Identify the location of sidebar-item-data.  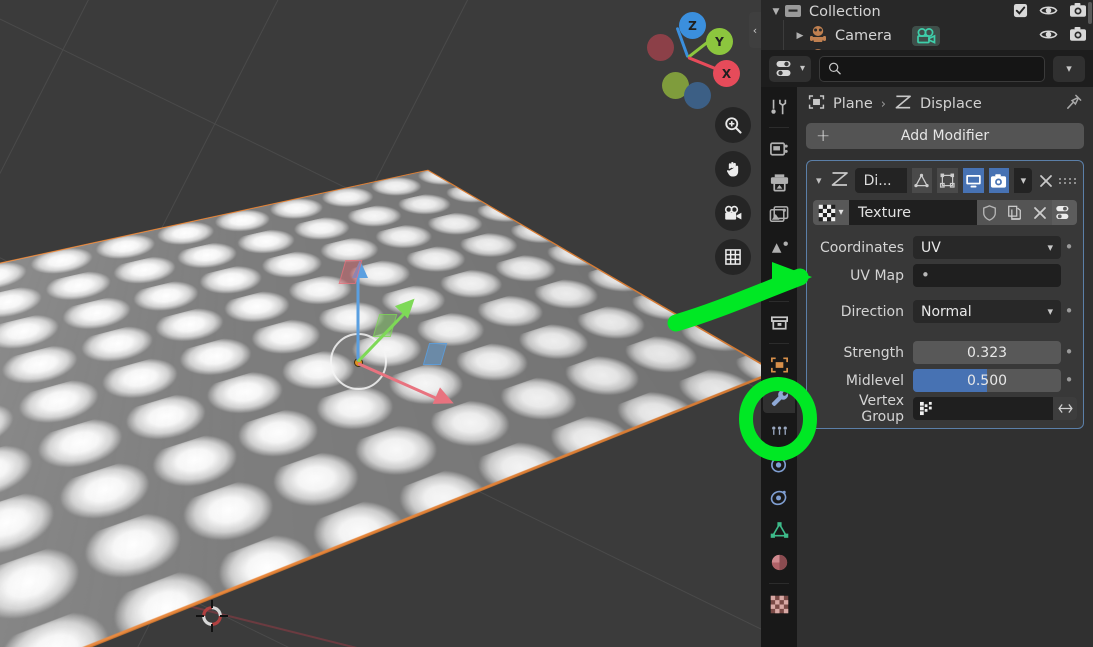
(779, 529).